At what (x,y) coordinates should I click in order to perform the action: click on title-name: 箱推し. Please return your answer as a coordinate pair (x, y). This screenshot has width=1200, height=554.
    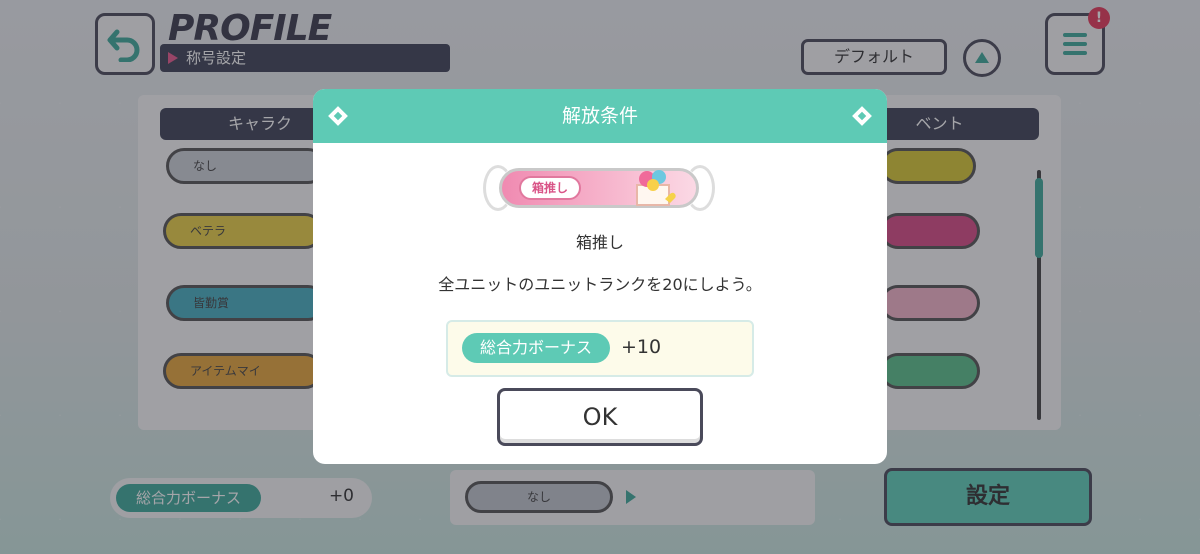
    Looking at the image, I should click on (599, 242).